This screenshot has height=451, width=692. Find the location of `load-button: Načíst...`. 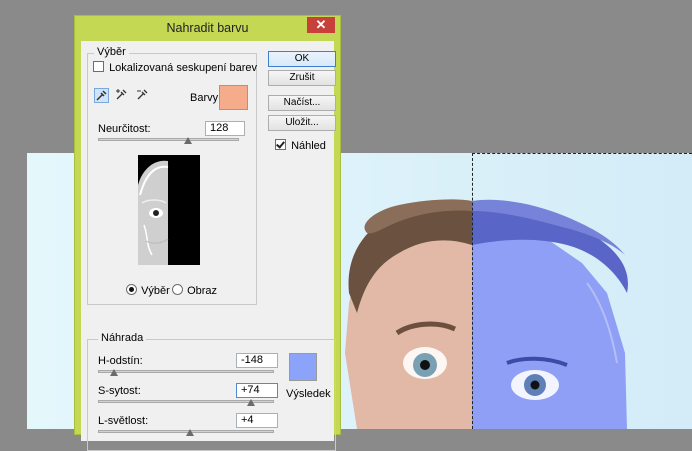

load-button: Načíst... is located at coordinates (302, 103).